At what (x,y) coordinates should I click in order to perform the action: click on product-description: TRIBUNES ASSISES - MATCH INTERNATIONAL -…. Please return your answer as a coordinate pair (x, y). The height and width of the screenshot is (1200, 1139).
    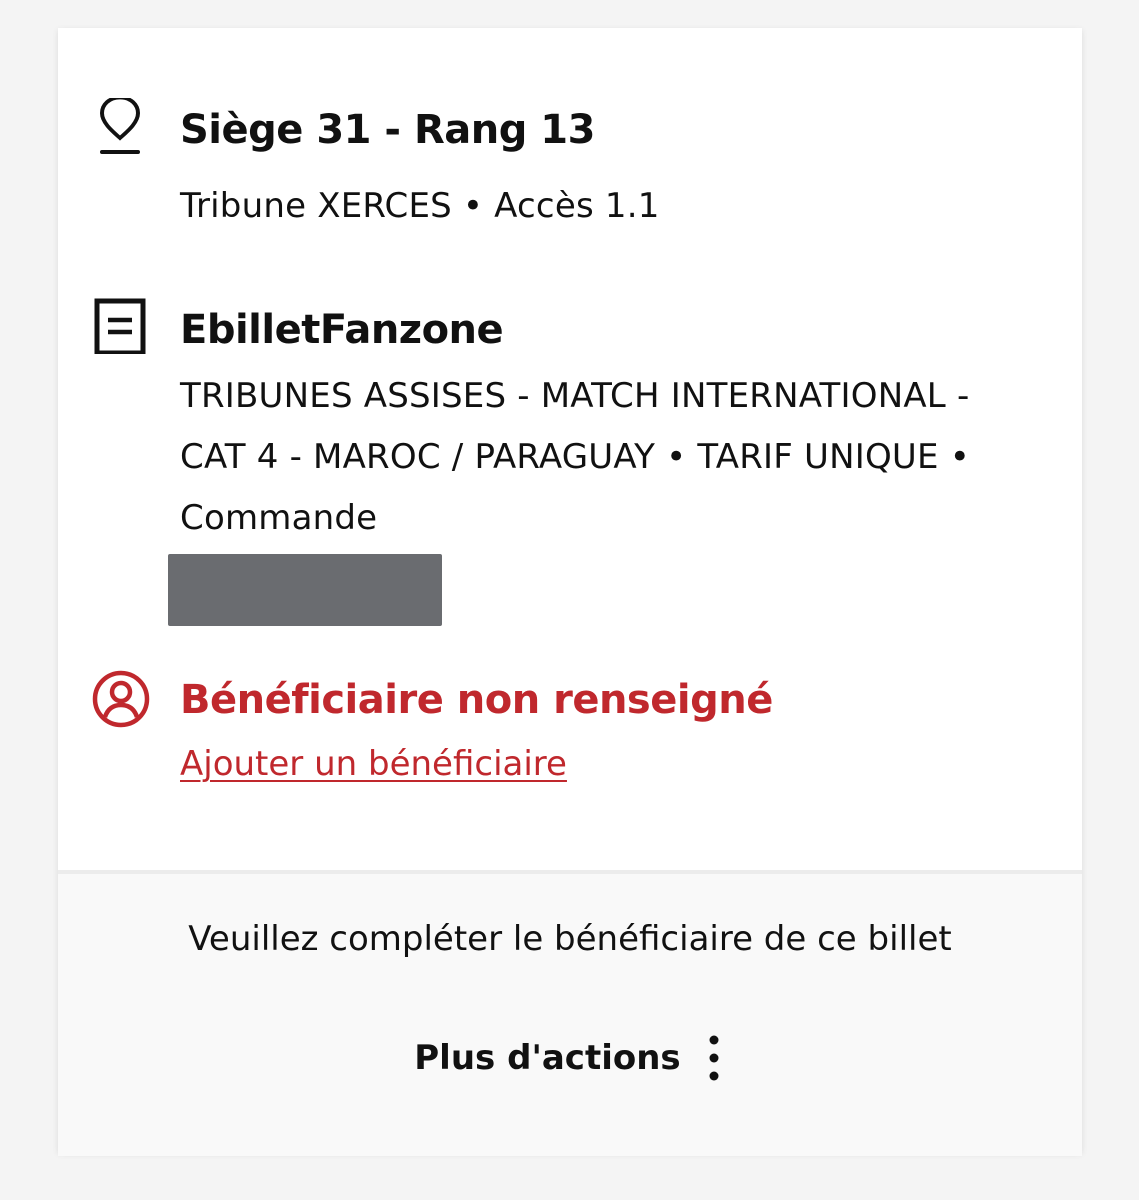
    Looking at the image, I should click on (575, 457).